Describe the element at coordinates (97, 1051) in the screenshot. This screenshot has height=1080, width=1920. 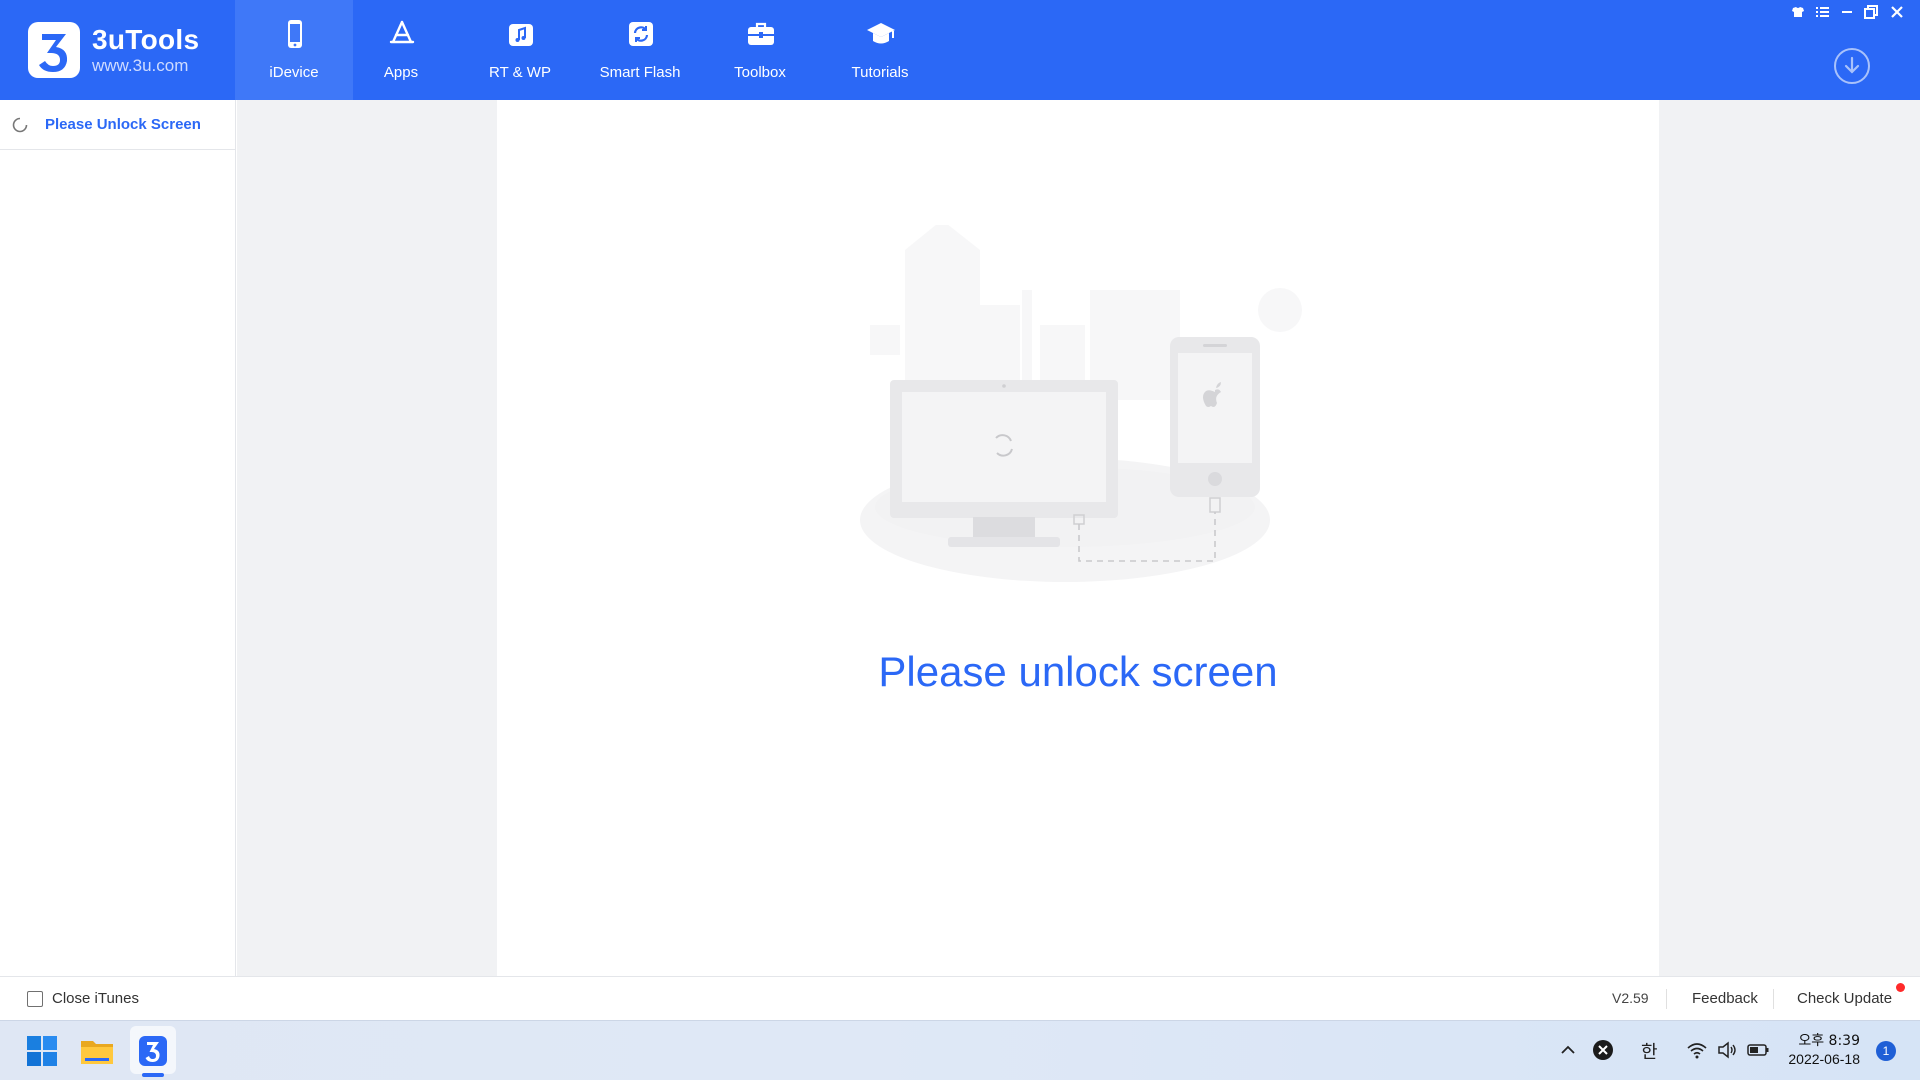
I see `file-explorer-icon` at that location.